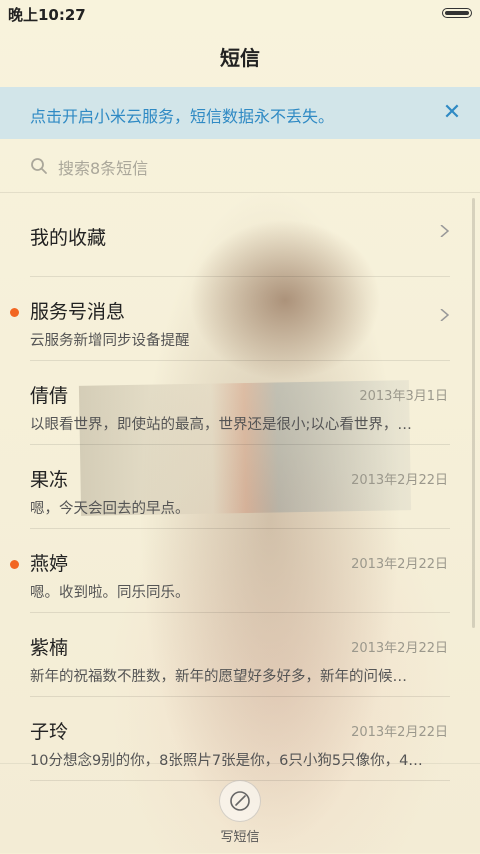  Describe the element at coordinates (473, 413) in the screenshot. I see `scrollbar` at that location.